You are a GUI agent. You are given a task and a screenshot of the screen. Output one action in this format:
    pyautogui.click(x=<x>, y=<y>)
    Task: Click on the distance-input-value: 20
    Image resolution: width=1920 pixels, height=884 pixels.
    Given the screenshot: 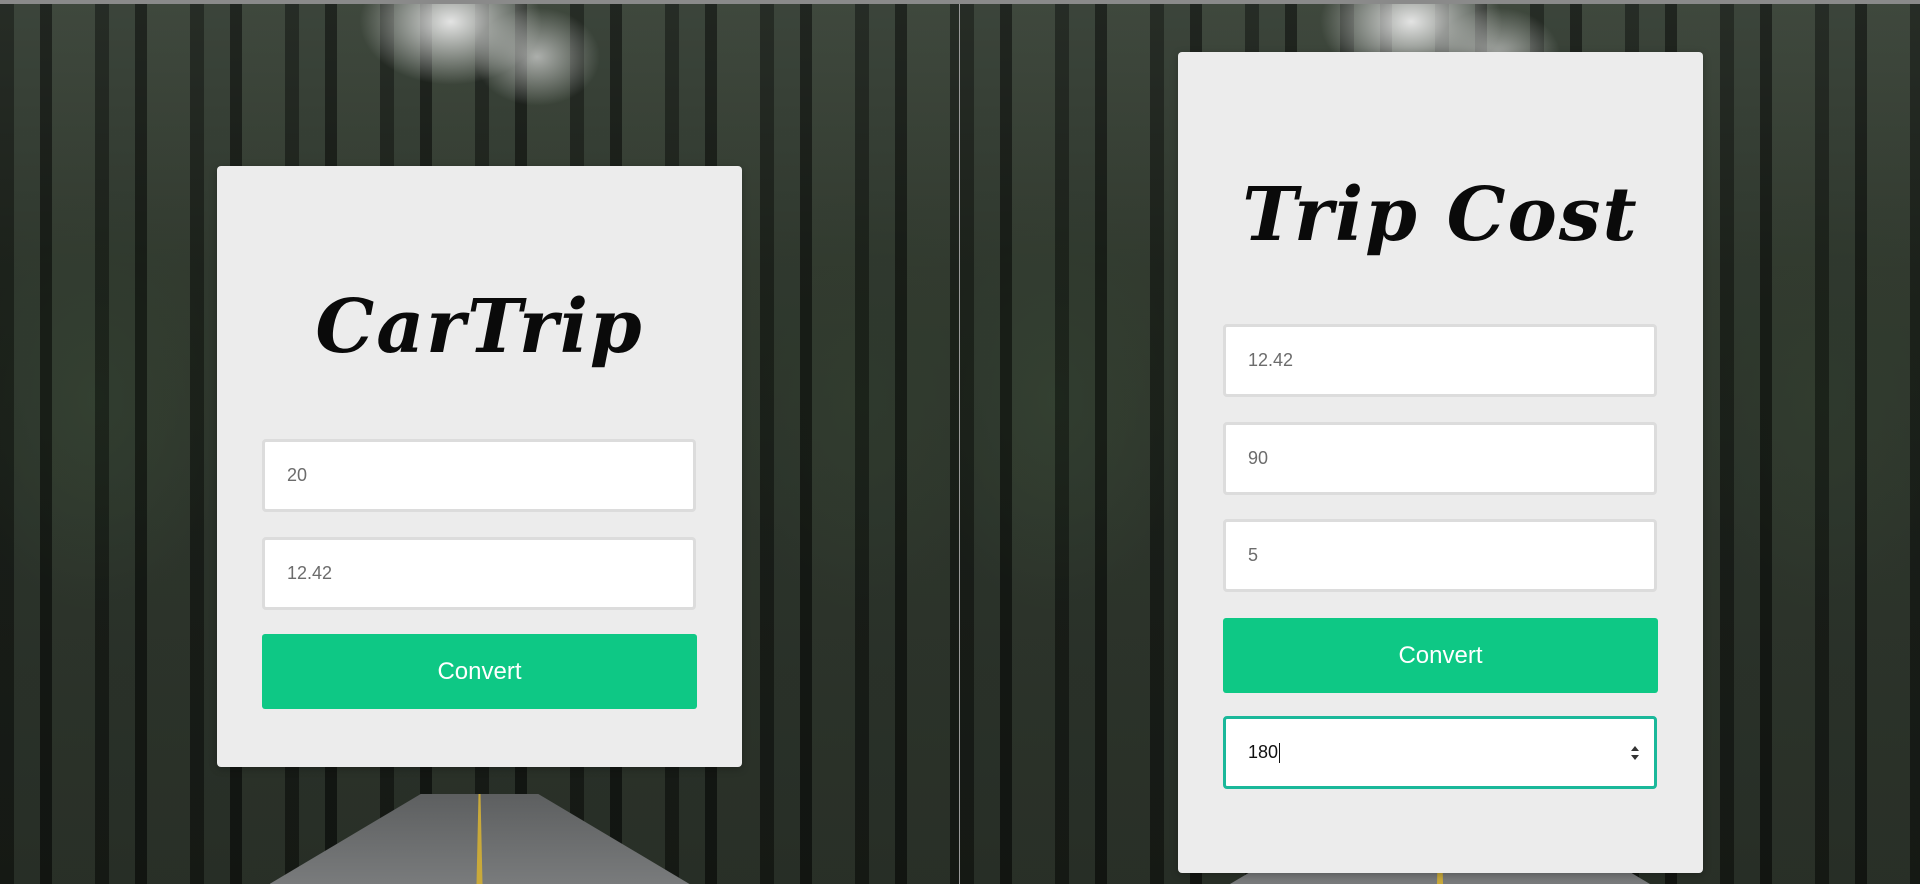 What is the action you would take?
    pyautogui.click(x=297, y=475)
    